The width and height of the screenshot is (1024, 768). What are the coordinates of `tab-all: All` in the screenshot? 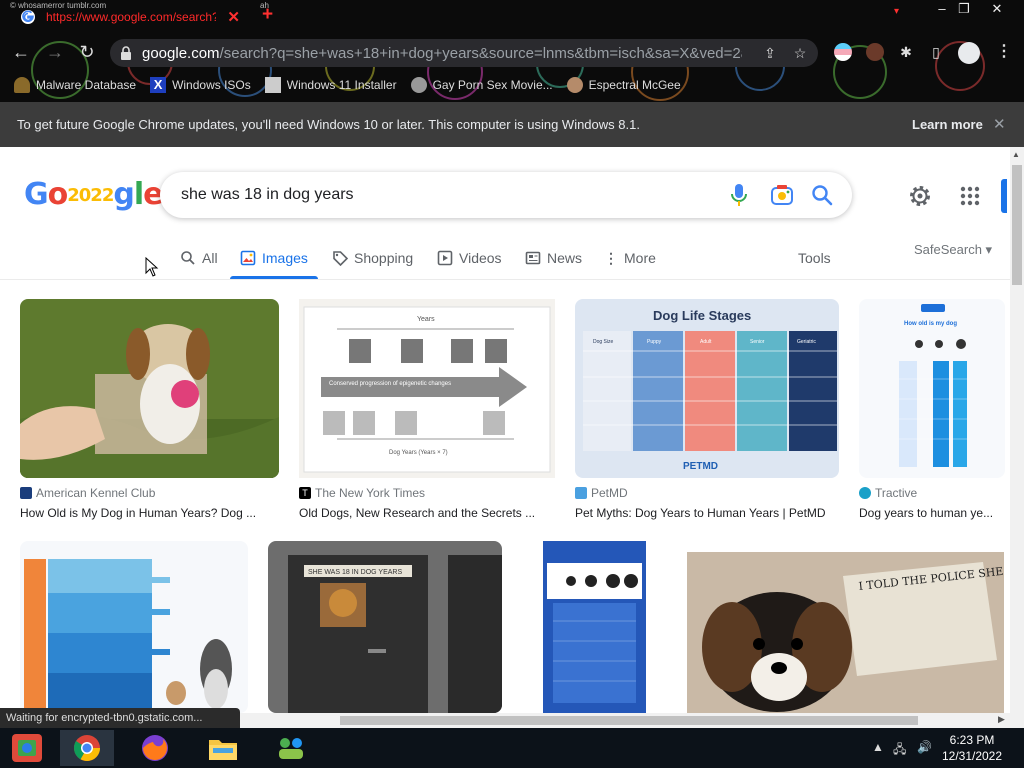 It's located at (199, 258).